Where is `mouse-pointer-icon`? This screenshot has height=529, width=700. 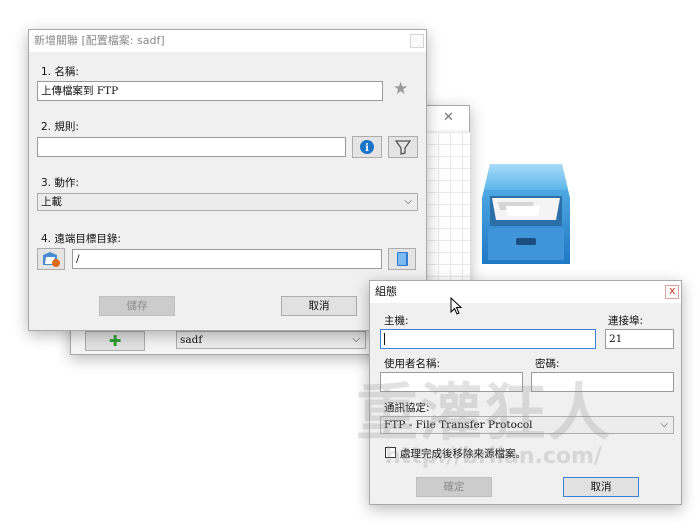
mouse-pointer-icon is located at coordinates (456, 306).